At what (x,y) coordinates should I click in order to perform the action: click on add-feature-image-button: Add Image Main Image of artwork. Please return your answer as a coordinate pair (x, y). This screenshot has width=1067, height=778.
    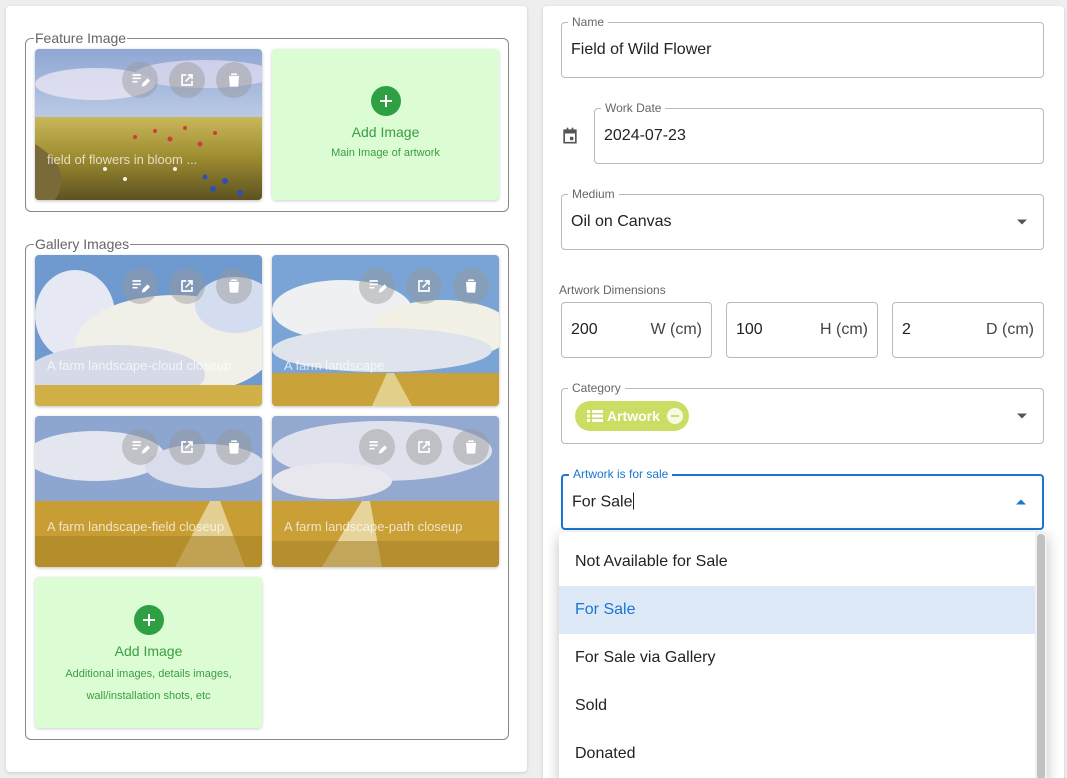
    Looking at the image, I should click on (385, 124).